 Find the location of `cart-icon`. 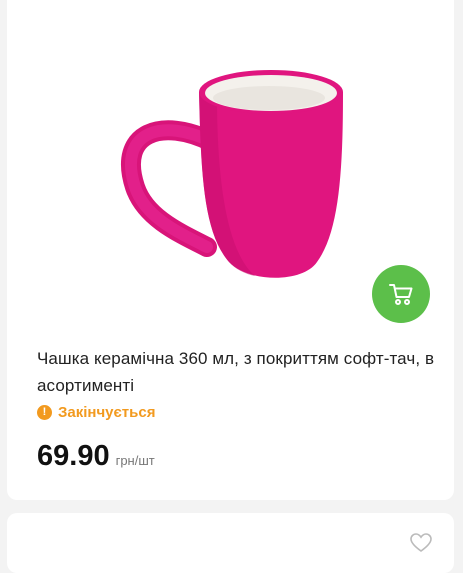

cart-icon is located at coordinates (401, 294).